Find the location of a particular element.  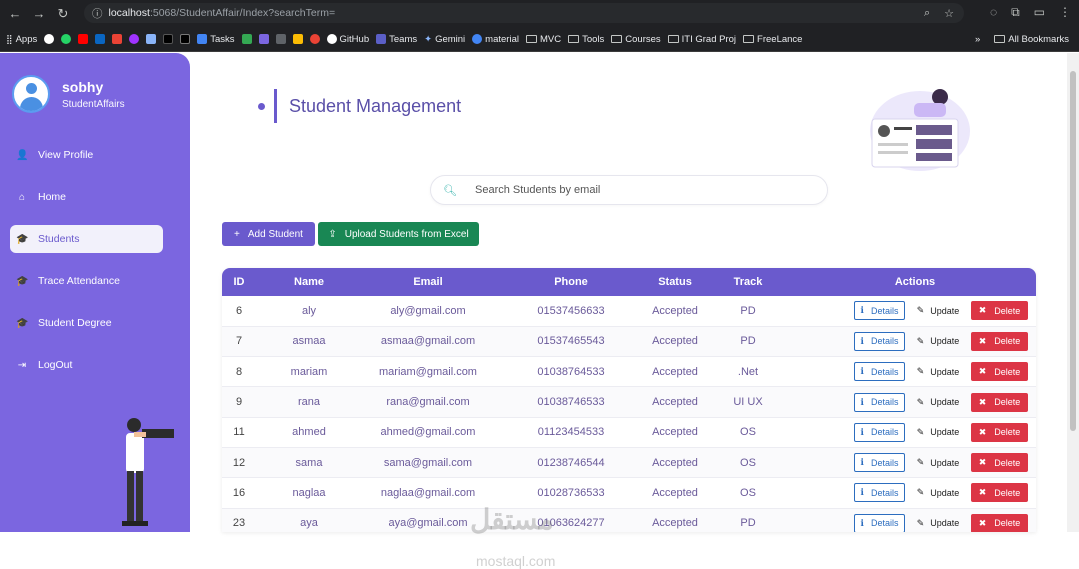

gmail-icon is located at coordinates (117, 39).